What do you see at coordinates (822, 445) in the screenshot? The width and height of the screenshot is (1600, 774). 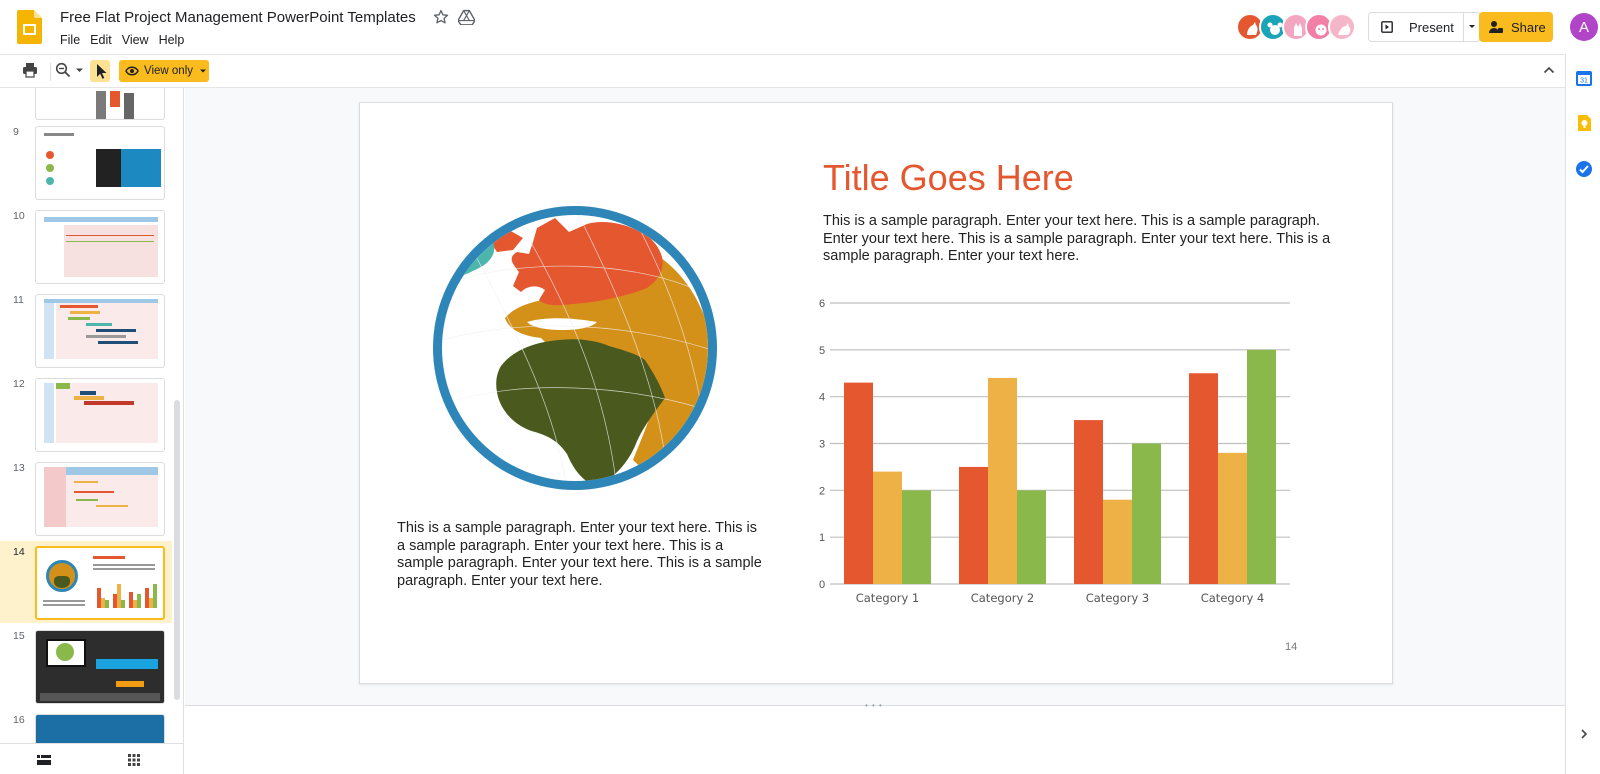 I see `y-tick-label: 3` at bounding box center [822, 445].